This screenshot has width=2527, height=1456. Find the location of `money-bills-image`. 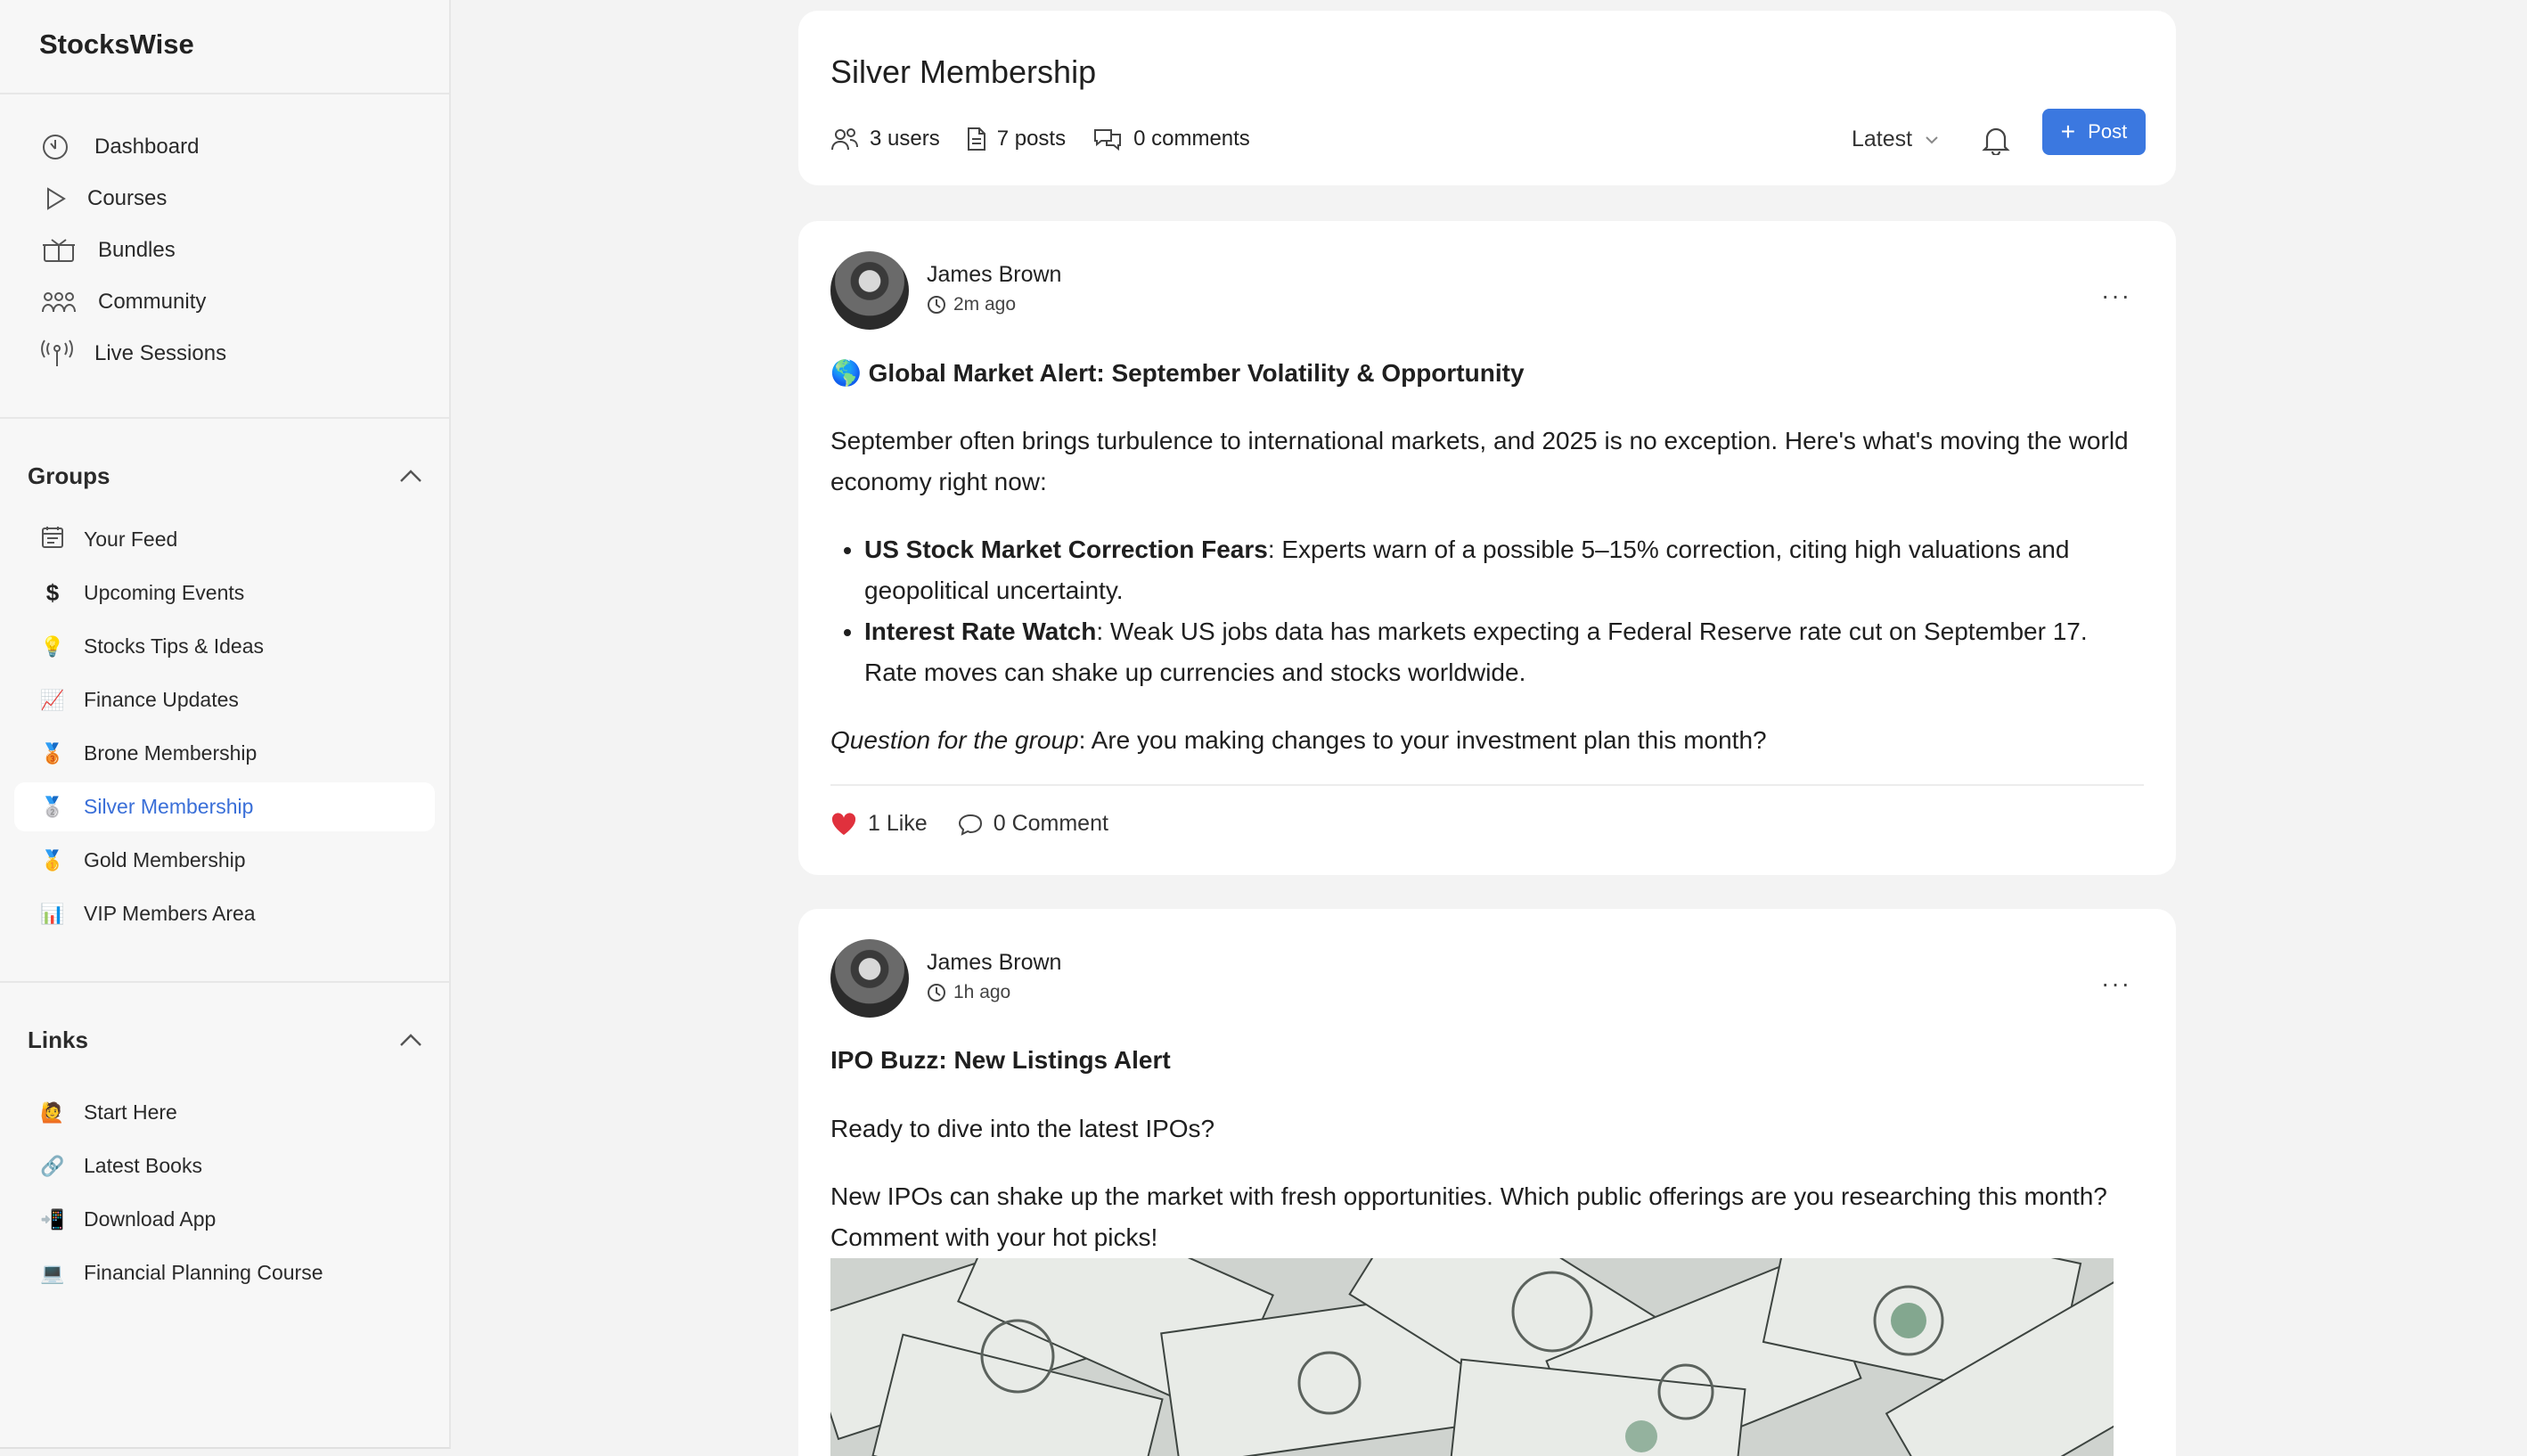

money-bills-image is located at coordinates (1472, 1357).